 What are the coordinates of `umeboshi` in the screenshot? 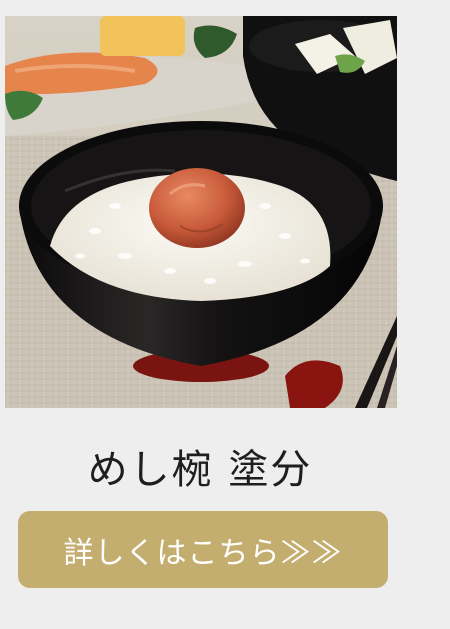 It's located at (197, 208).